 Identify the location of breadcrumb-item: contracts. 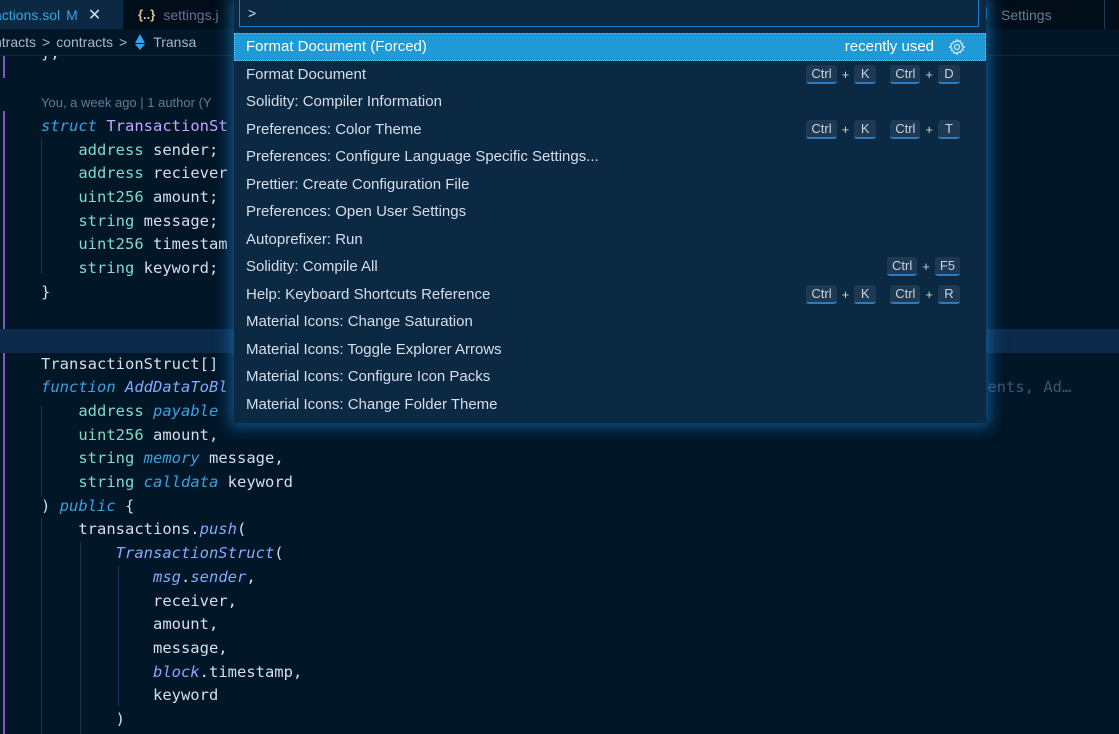
(84, 42).